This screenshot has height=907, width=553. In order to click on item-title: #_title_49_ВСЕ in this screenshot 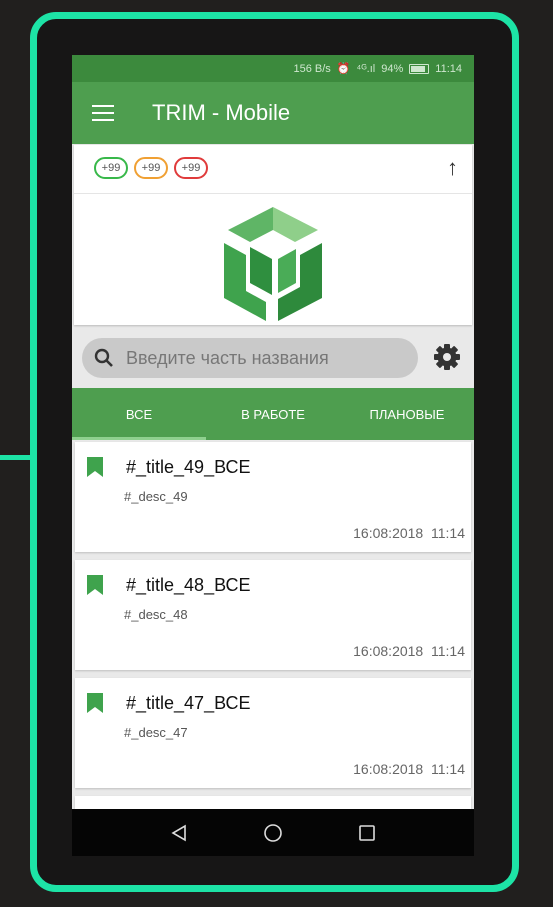, I will do `click(188, 467)`.